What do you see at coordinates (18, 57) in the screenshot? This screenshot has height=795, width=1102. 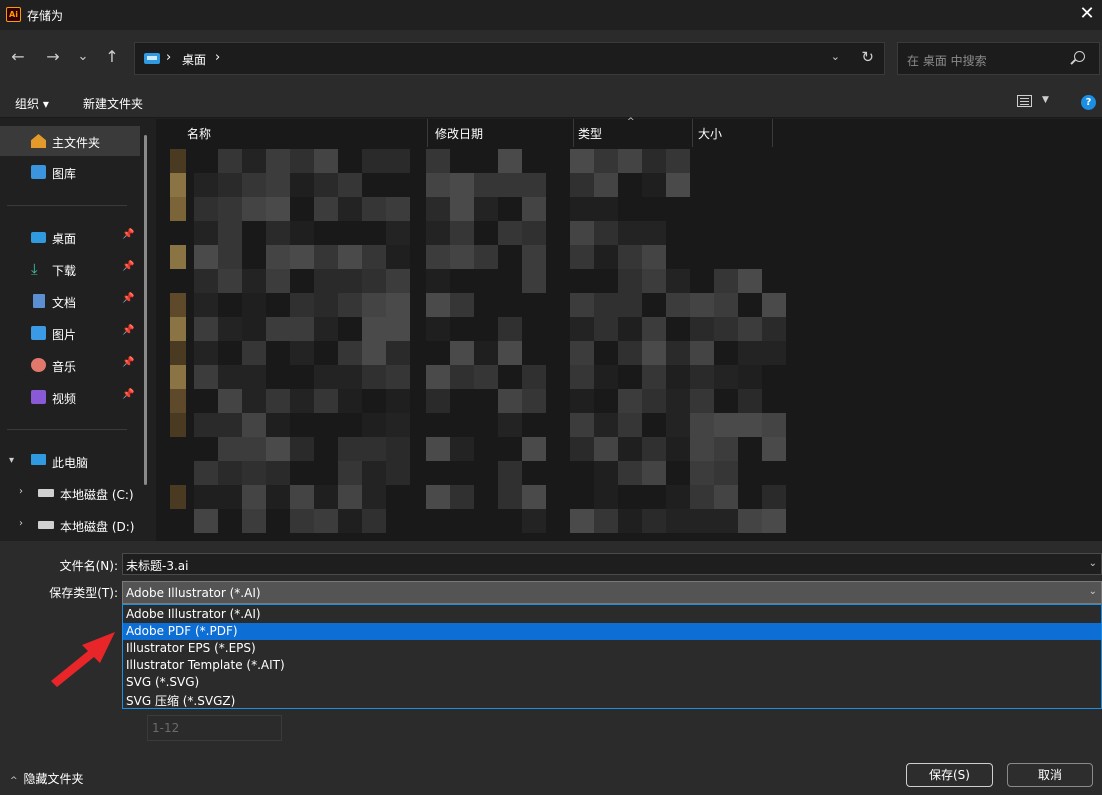 I see `back-arrow-icon: ←` at bounding box center [18, 57].